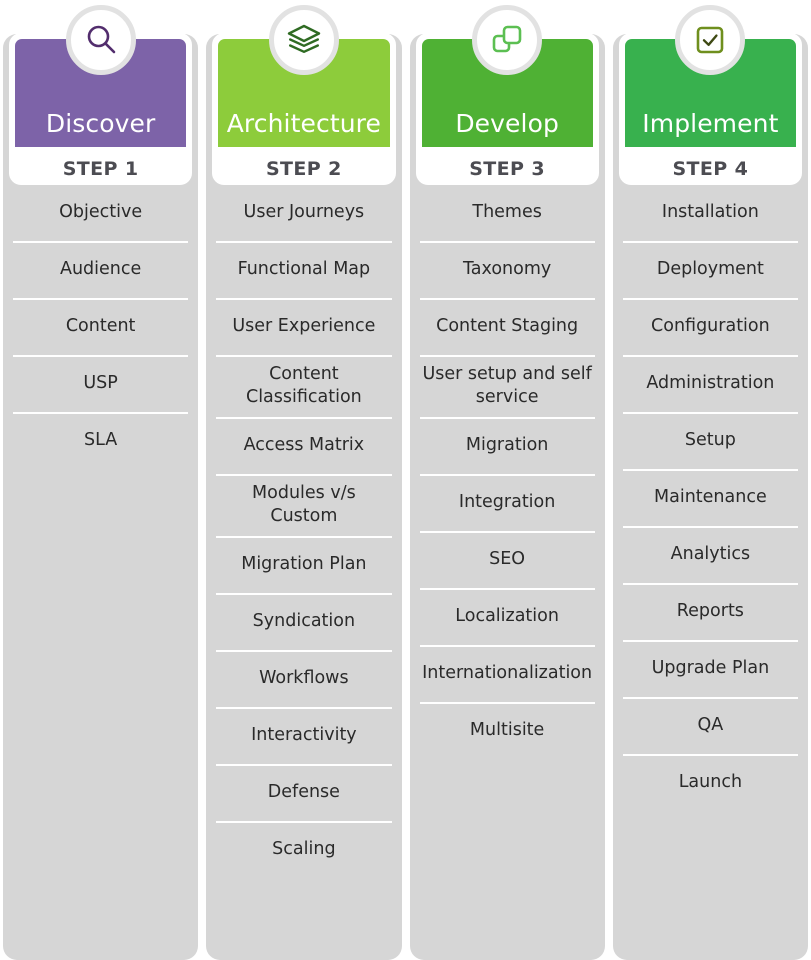 This screenshot has height=960, width=811. Describe the element at coordinates (304, 849) in the screenshot. I see `list-item: Scaling` at that location.